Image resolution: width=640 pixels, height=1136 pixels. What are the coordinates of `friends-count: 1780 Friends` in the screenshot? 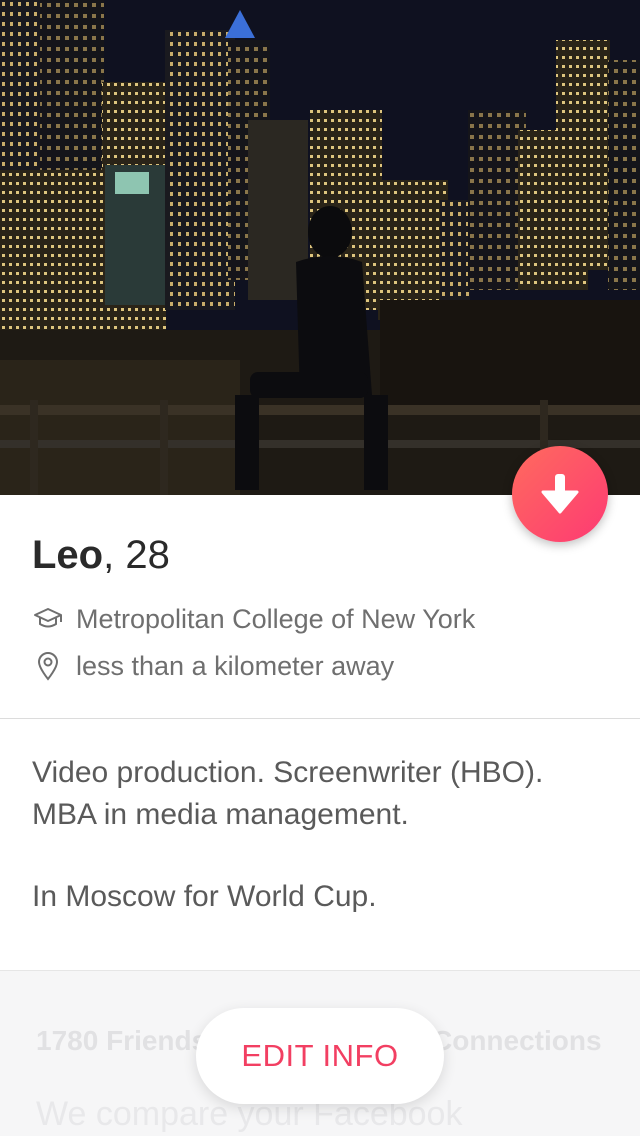 It's located at (122, 1040).